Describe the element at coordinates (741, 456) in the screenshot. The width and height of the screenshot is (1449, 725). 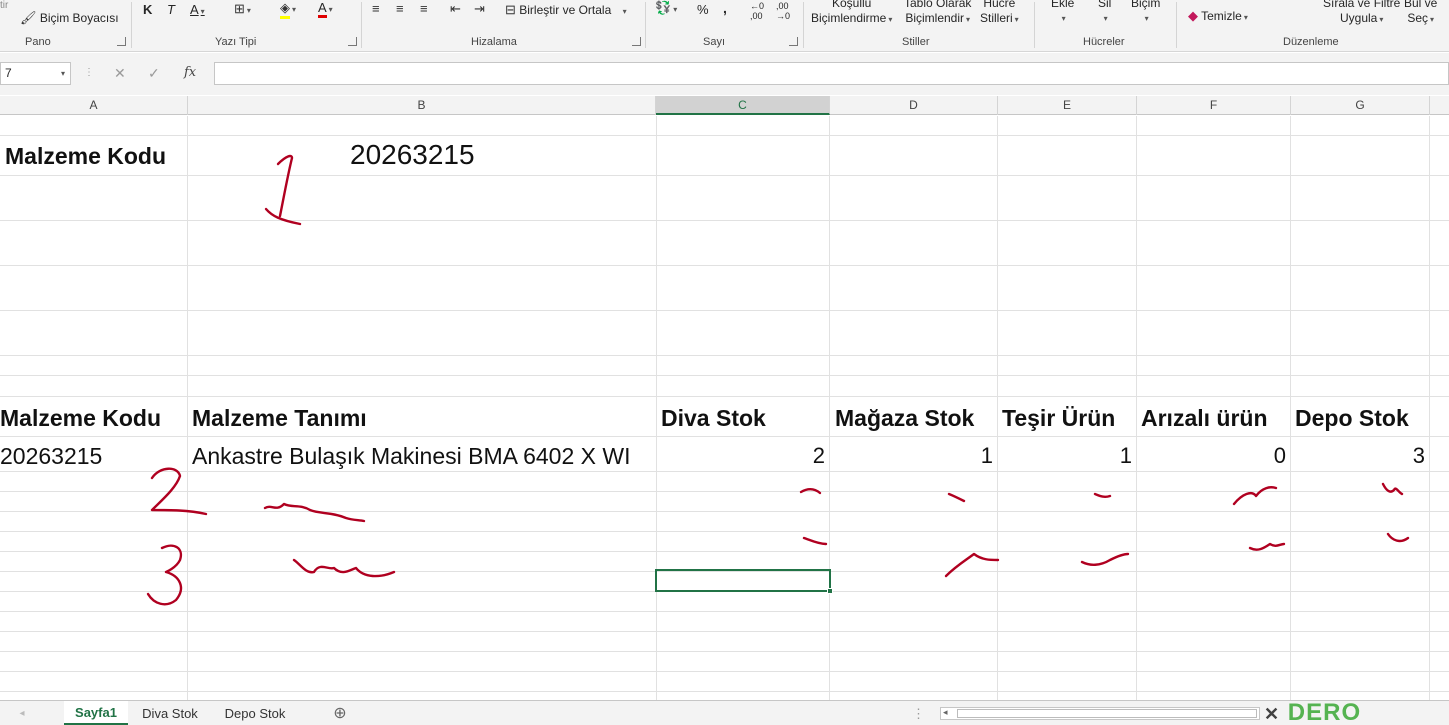
I see `data-cell-diva-stok: 2` at that location.